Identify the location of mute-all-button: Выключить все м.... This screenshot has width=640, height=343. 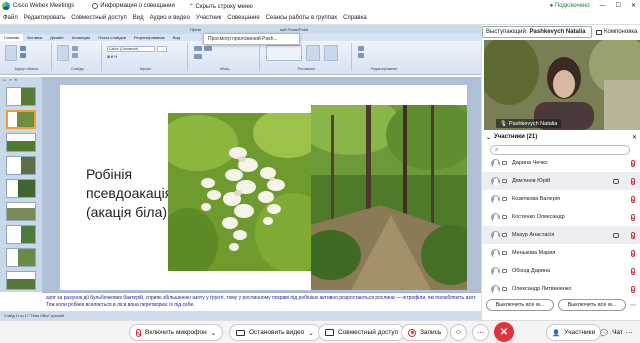
(520, 305).